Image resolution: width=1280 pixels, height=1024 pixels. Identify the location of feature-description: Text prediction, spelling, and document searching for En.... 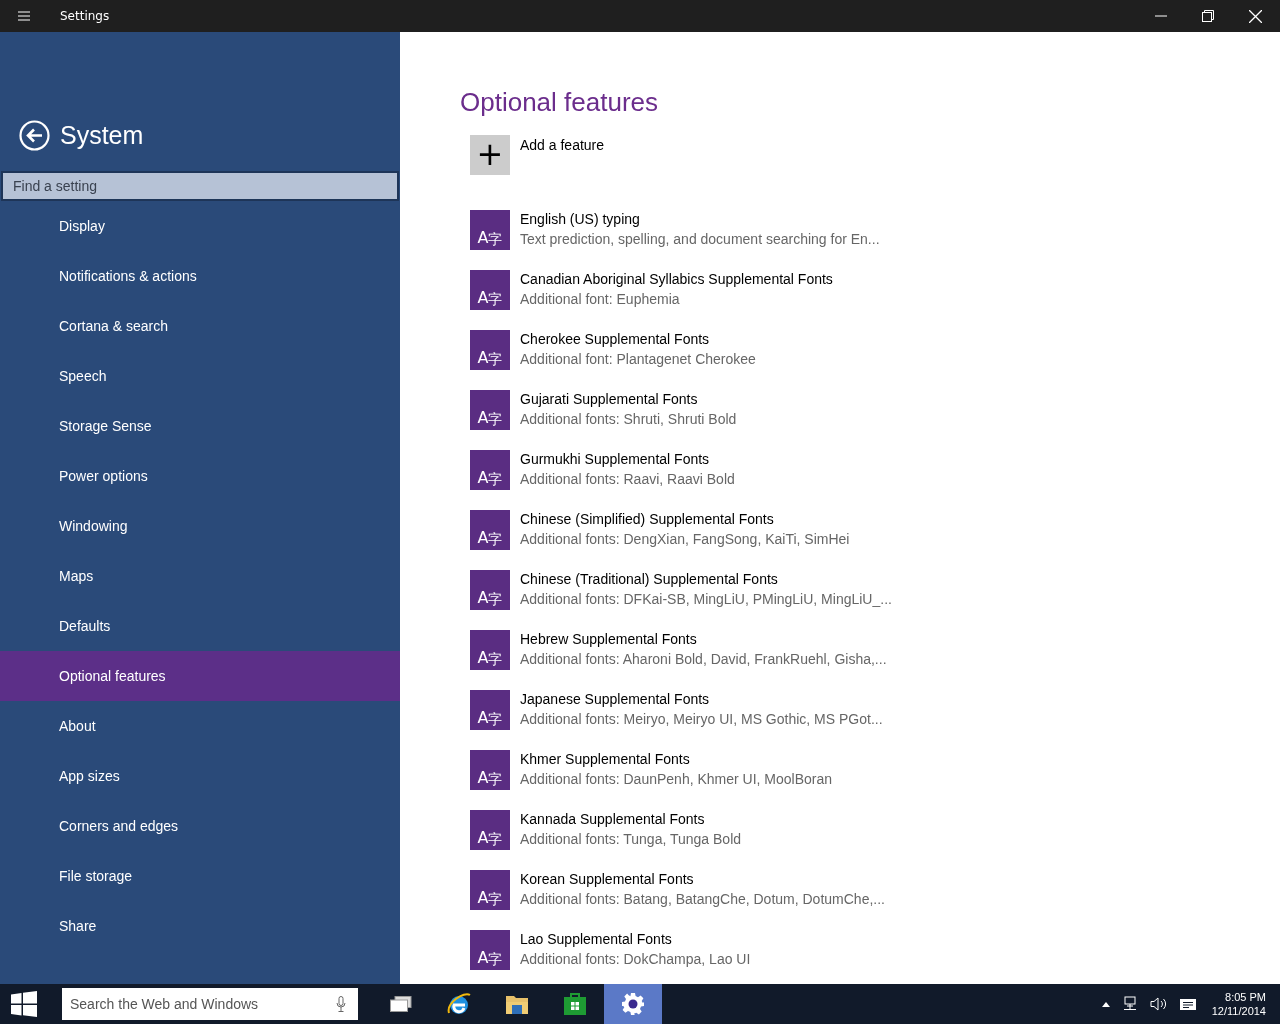
(700, 239).